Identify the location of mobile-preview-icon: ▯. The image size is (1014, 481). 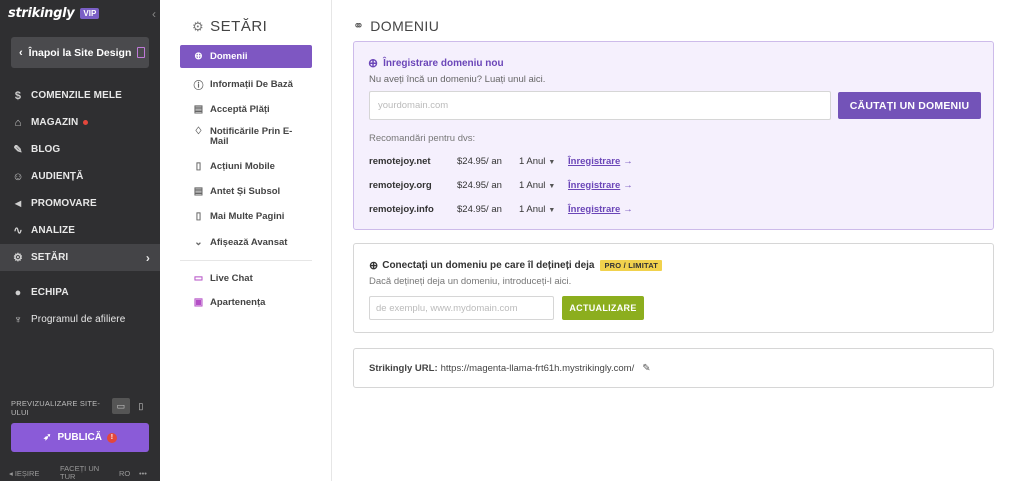
(141, 406).